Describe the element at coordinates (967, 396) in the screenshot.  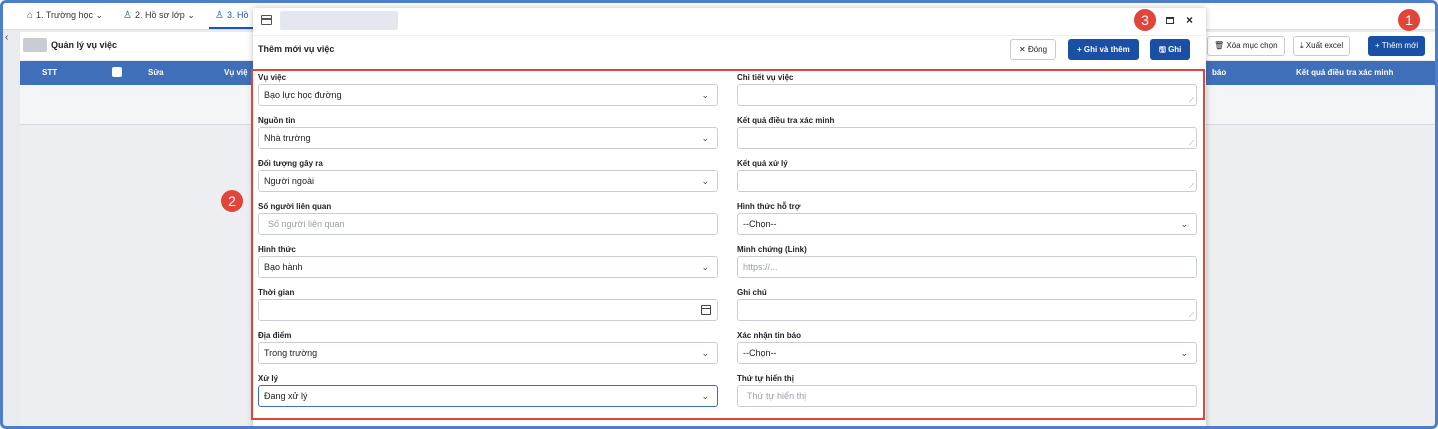
I see `thu-tu-input: Thứ tự hiển thị` at that location.